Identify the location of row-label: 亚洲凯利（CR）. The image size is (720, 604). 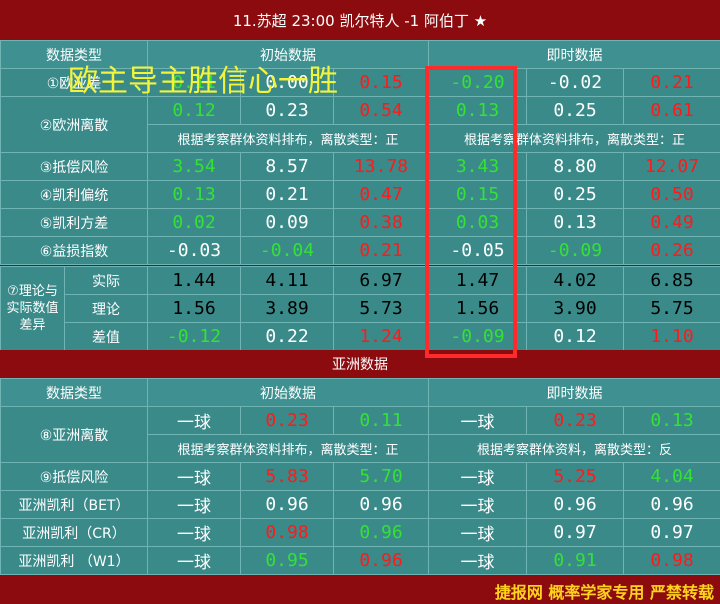
(74, 532).